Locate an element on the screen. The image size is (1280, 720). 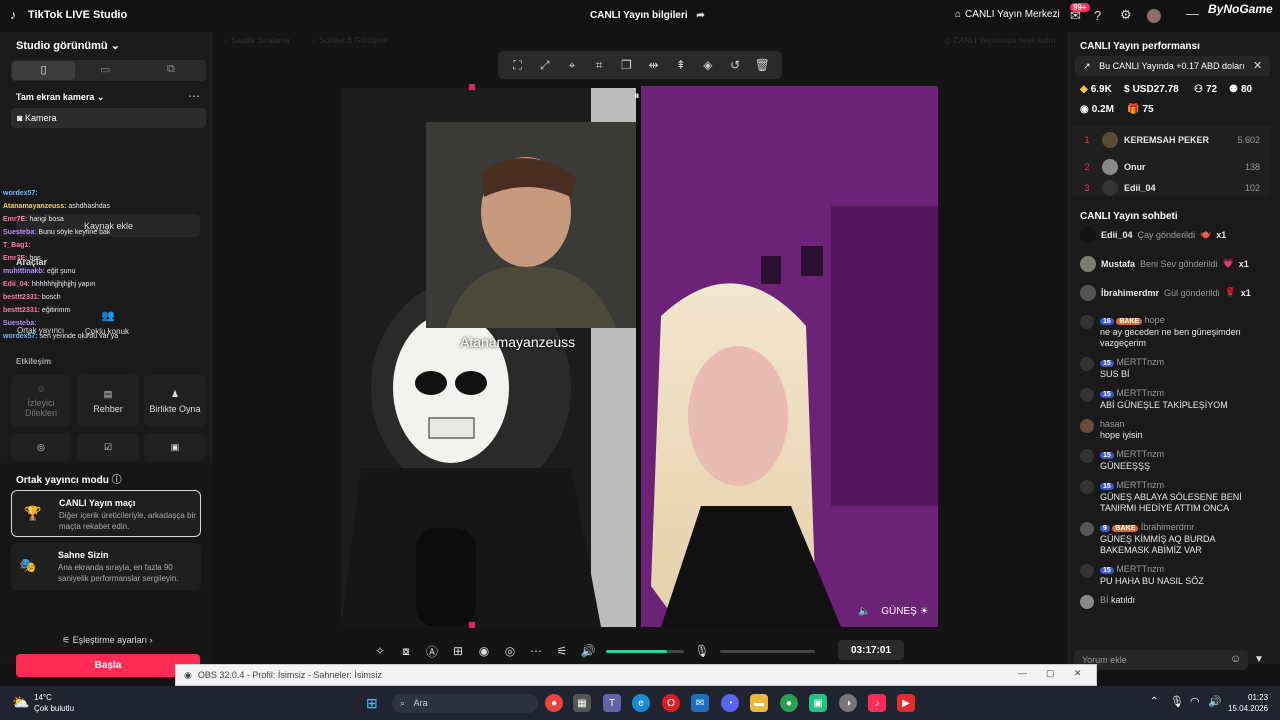
live-info-title: CANLI Yayın bilgileri ➦ is located at coordinates (647, 15).